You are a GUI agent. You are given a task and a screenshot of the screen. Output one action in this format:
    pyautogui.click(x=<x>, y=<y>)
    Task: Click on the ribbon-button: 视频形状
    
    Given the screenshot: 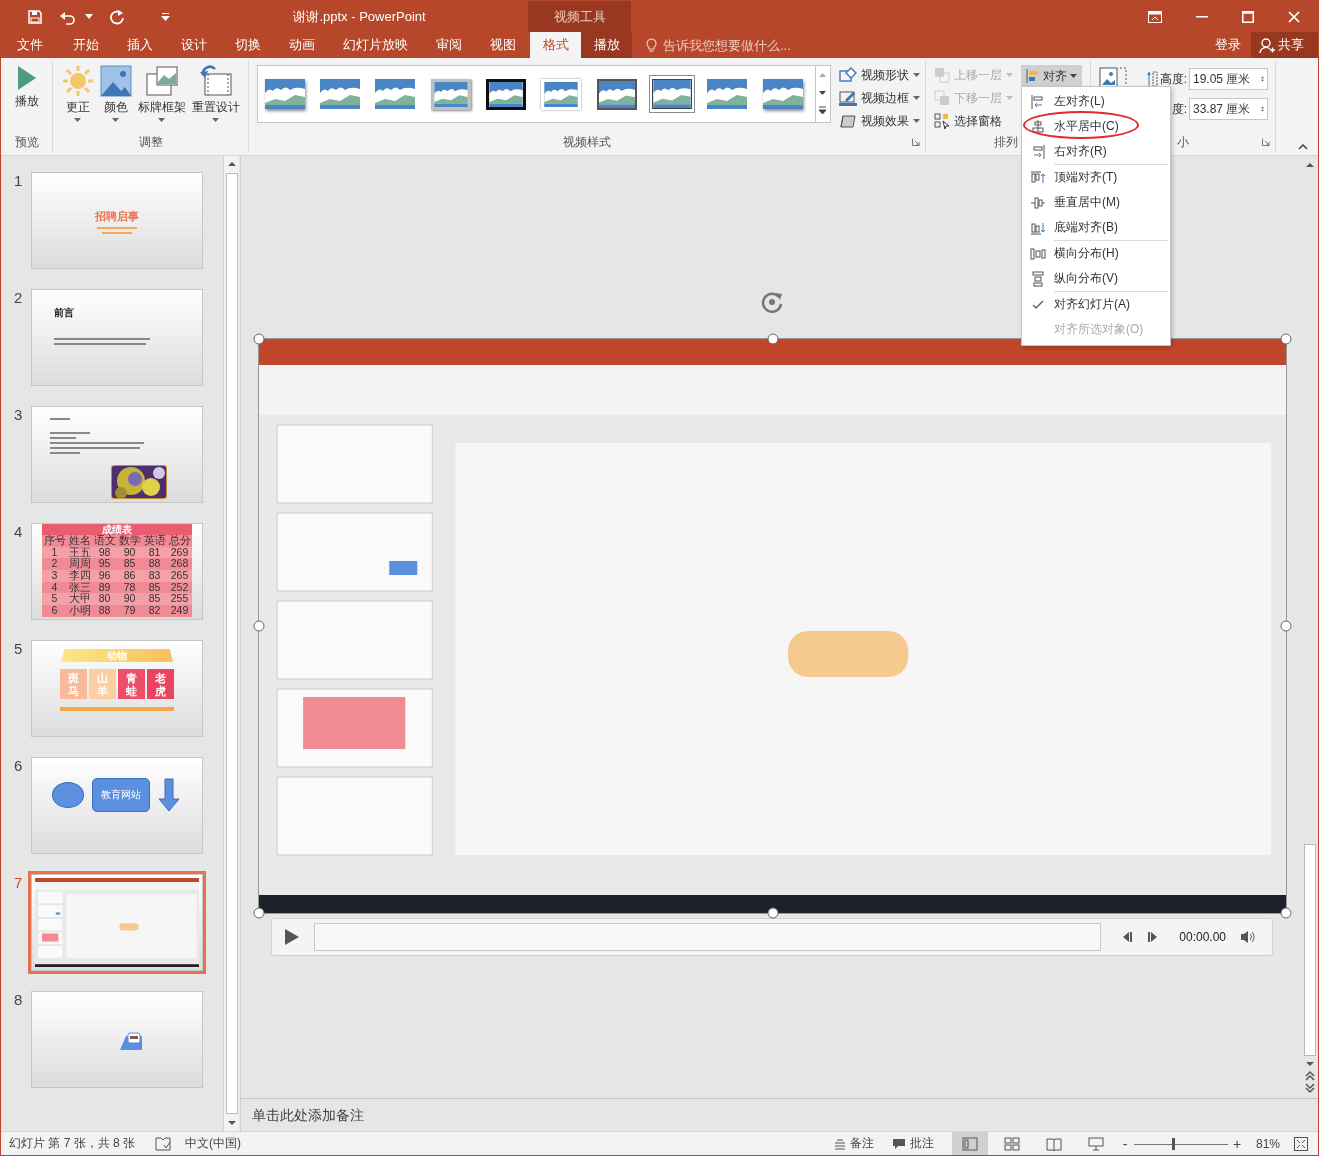 What is the action you would take?
    pyautogui.click(x=879, y=75)
    